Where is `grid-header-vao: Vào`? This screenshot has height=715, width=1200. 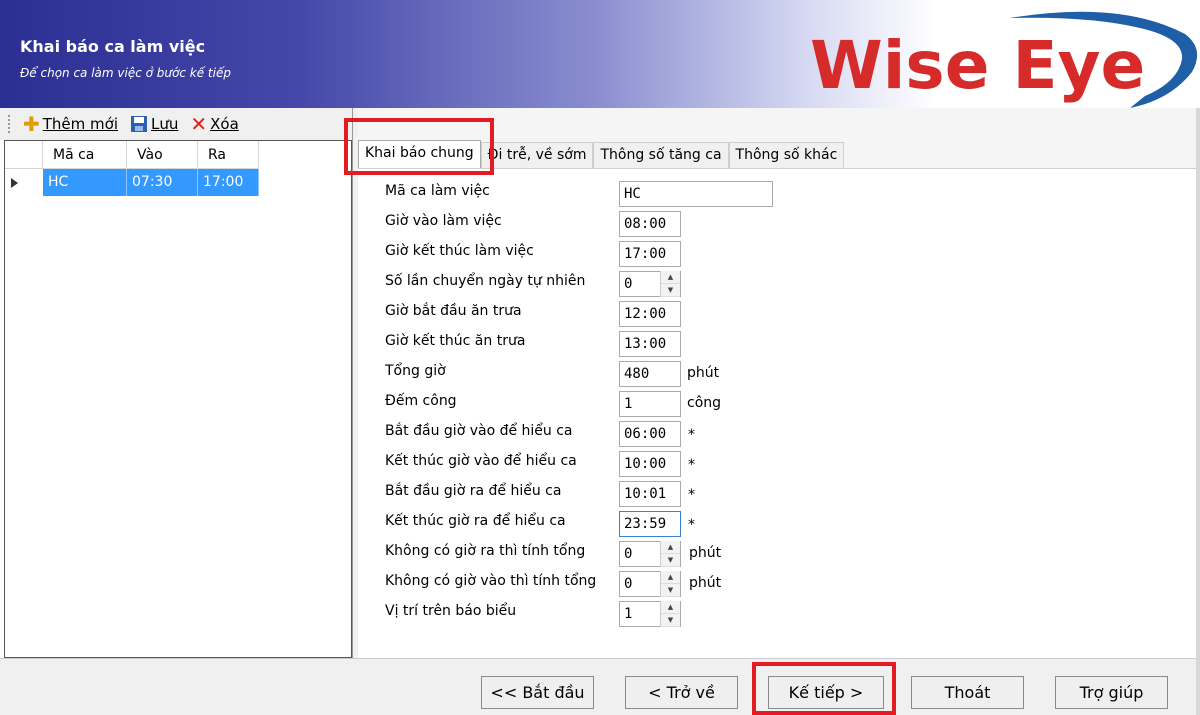
grid-header-vao: Vào is located at coordinates (162, 155).